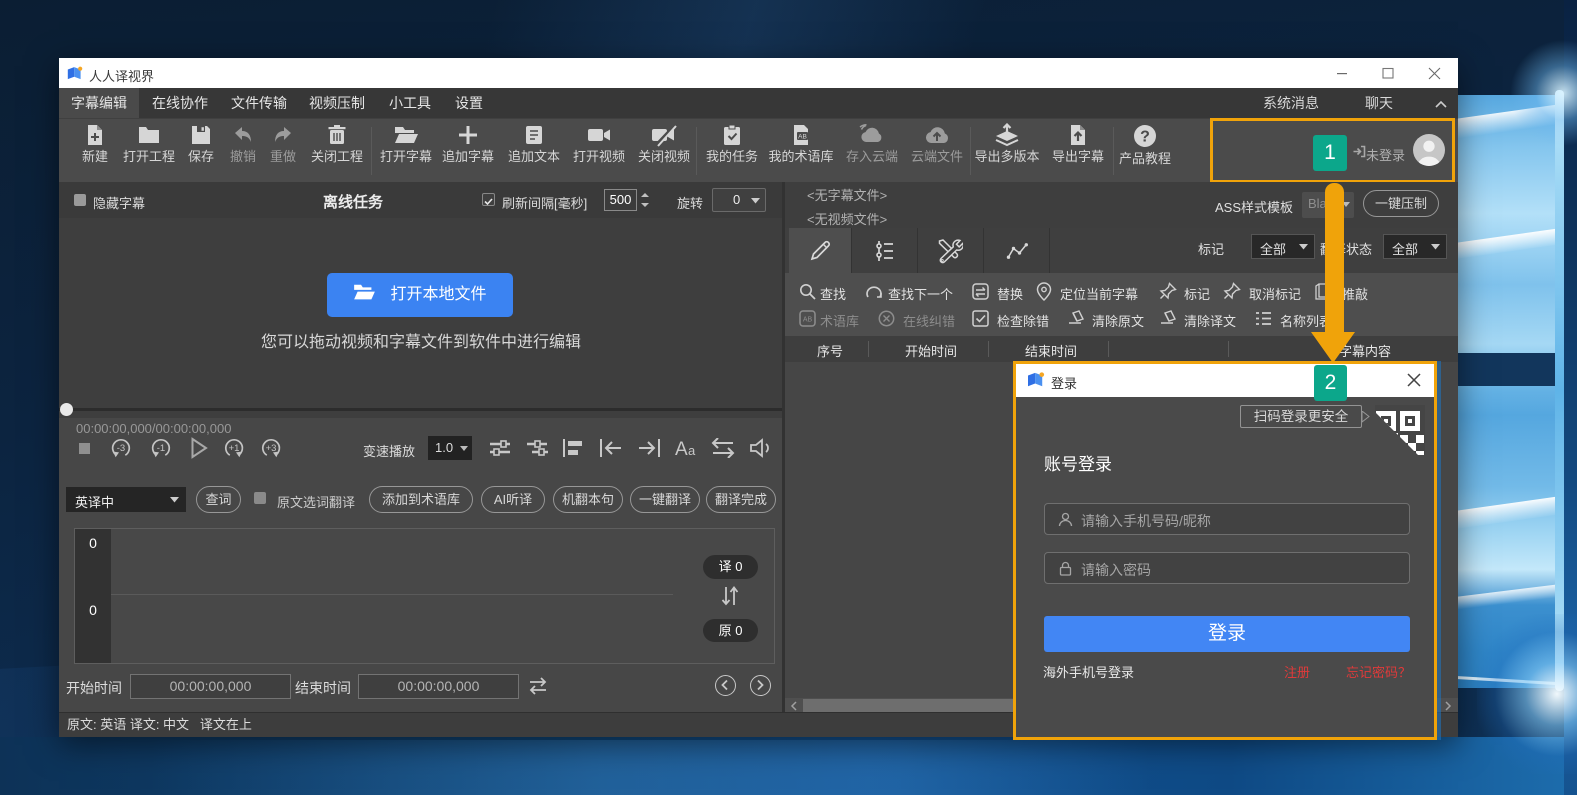 The width and height of the screenshot is (1577, 795). What do you see at coordinates (234, 448) in the screenshot?
I see `svg-text: +1` at bounding box center [234, 448].